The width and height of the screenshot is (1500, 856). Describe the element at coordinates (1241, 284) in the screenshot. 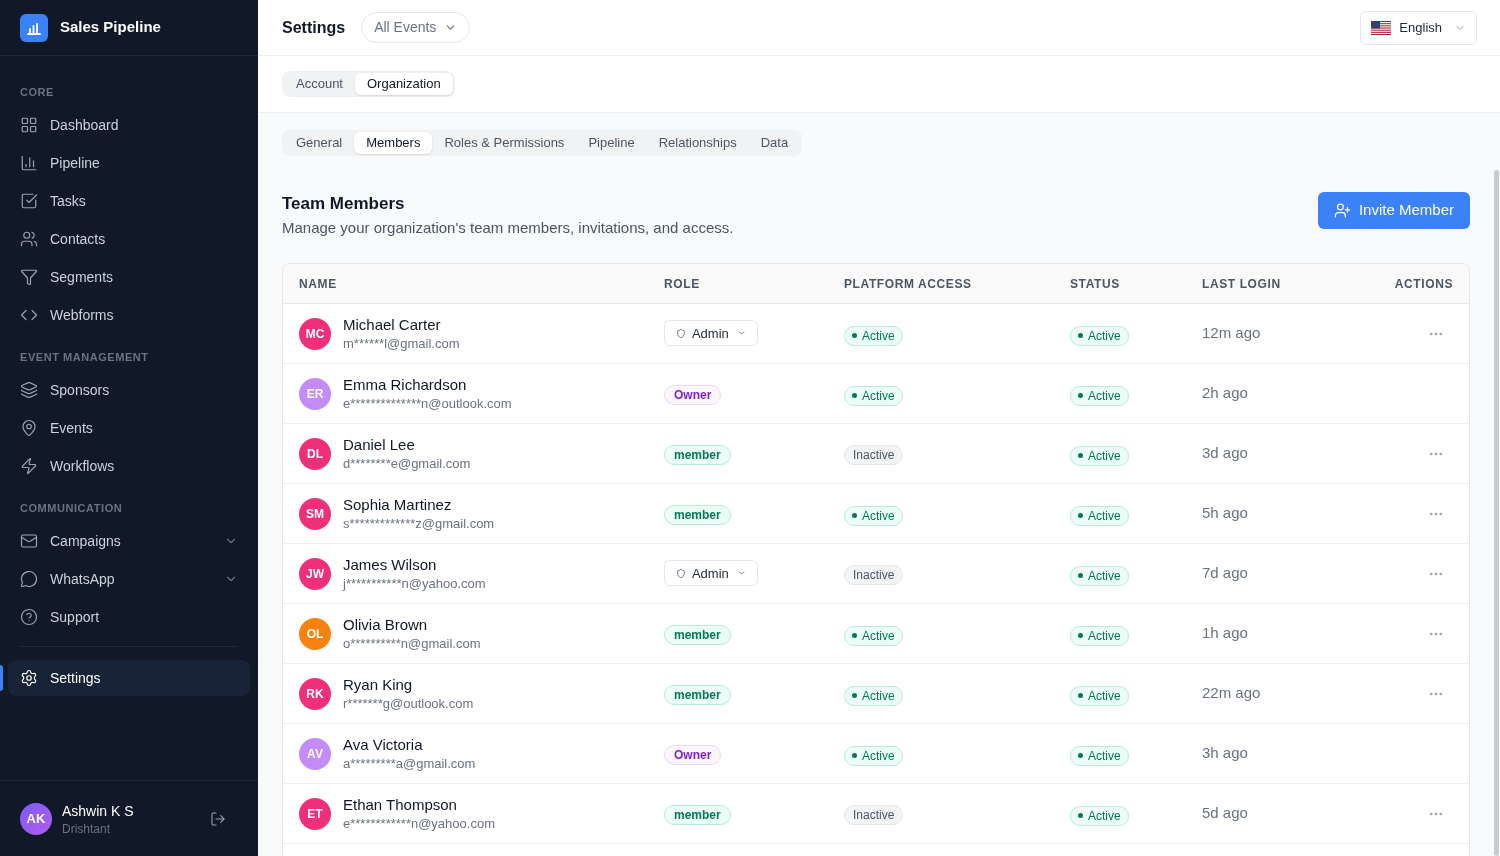

I see `column-header: LAST LOGIN` at that location.